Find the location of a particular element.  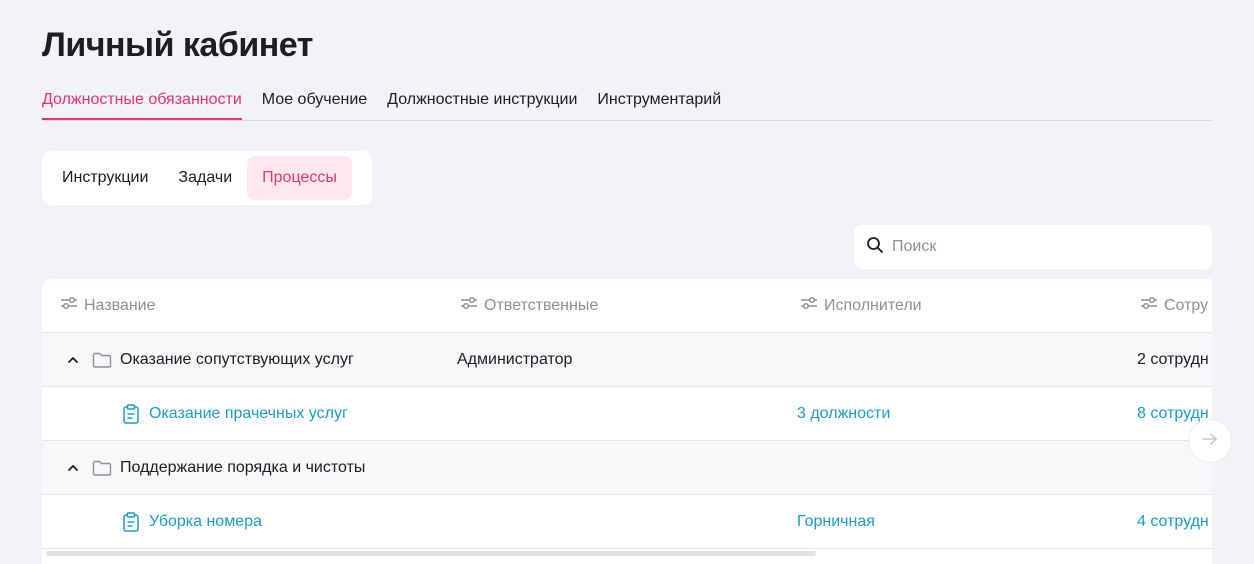

table-row-group: Поддержание порядка и чистоты is located at coordinates (627, 468).